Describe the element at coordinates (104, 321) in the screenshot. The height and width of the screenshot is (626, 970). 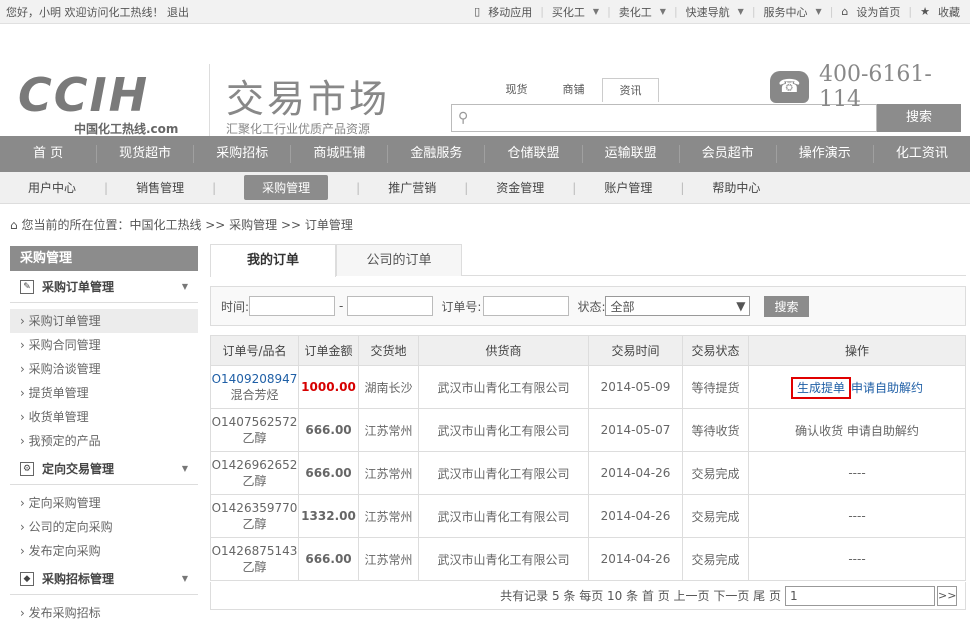
I see `sidebar-item-orders: › 采购订单管理` at that location.